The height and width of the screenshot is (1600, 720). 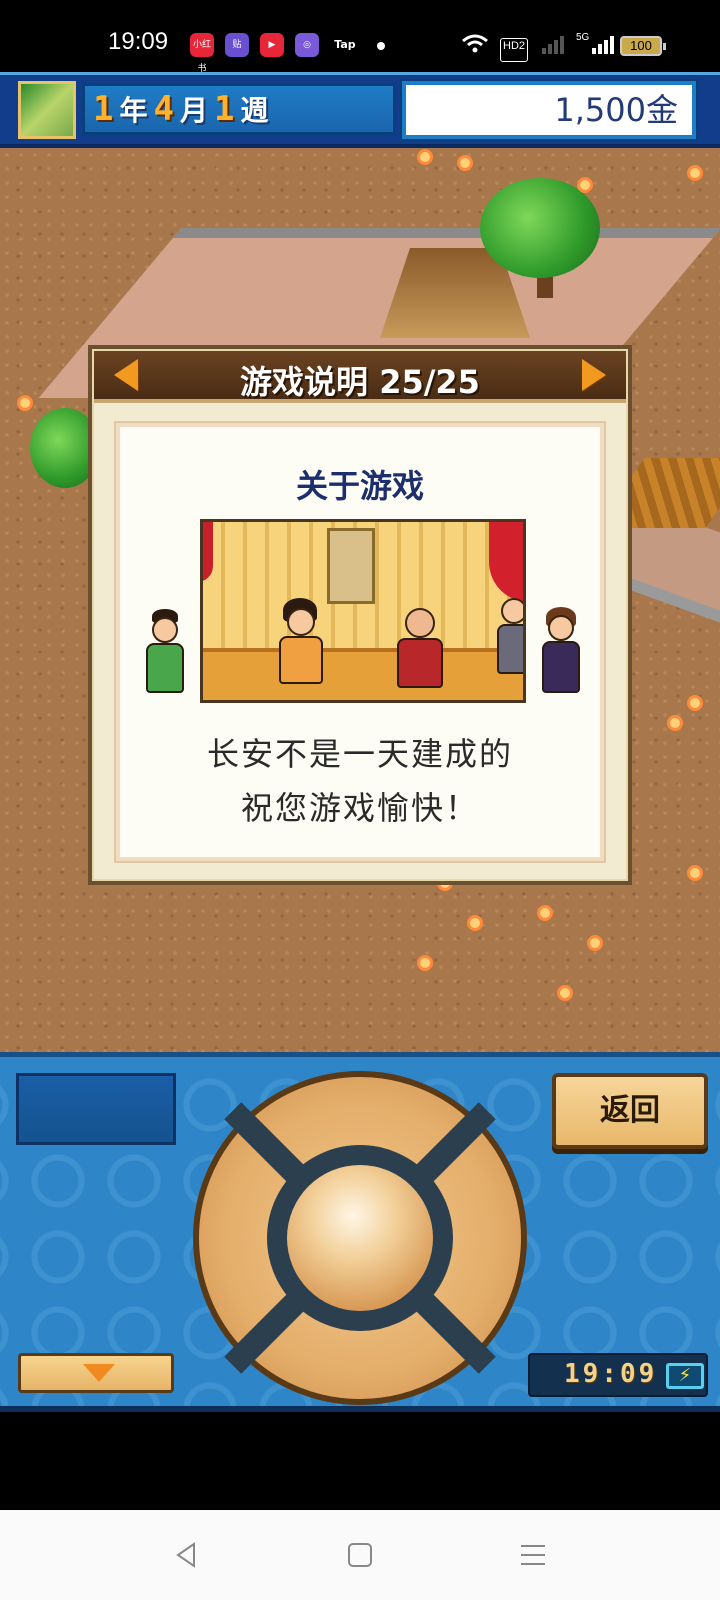 What do you see at coordinates (508, 637) in the screenshot?
I see `minister-character` at bounding box center [508, 637].